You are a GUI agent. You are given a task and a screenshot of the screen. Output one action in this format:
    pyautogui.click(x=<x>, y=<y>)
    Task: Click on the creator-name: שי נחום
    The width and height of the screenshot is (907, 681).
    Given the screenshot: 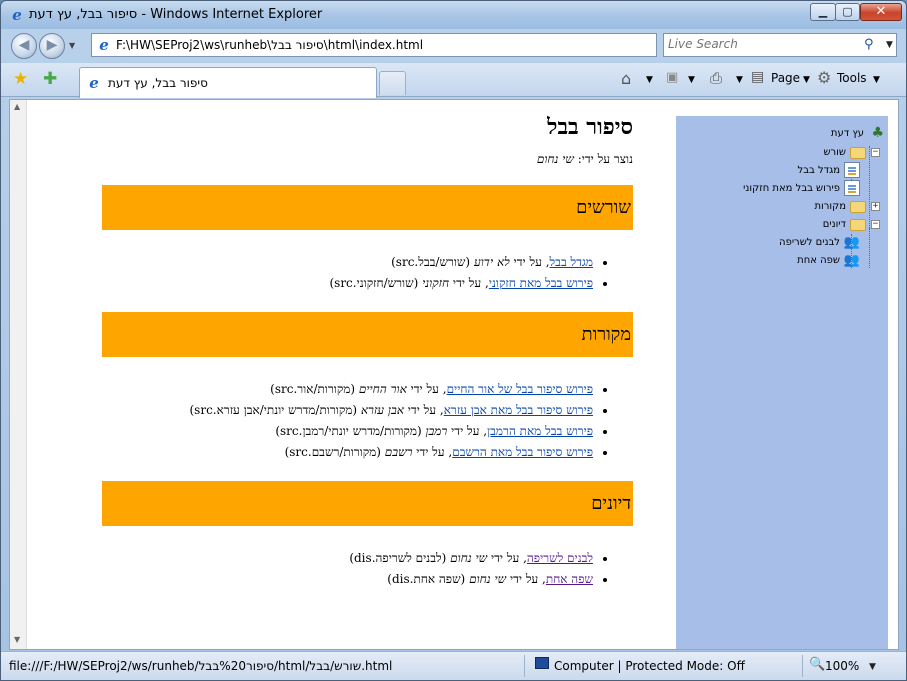 What is the action you would take?
    pyautogui.click(x=555, y=159)
    